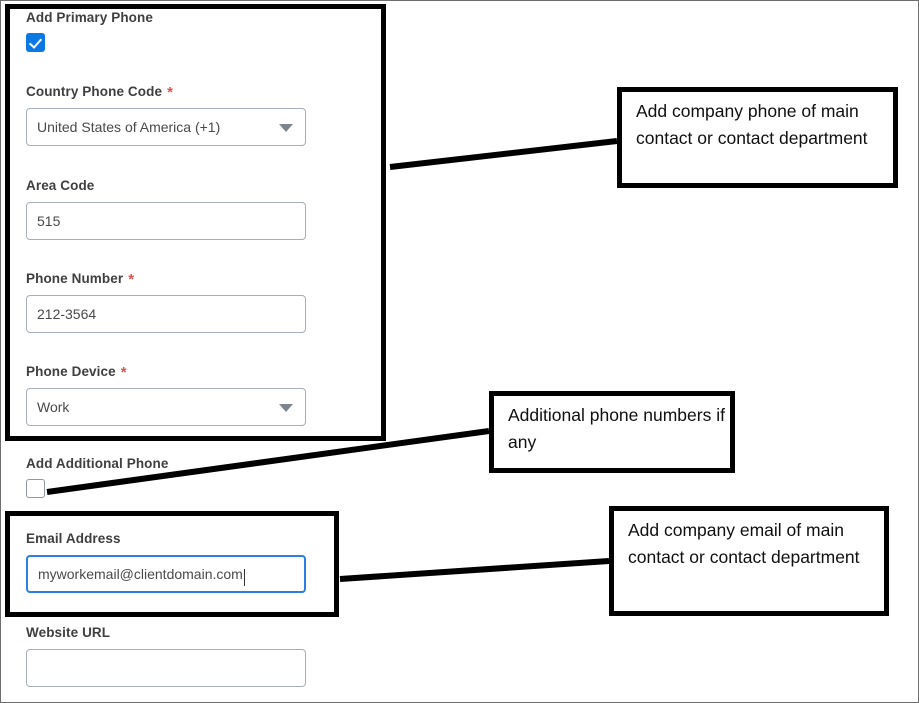 The image size is (919, 703). I want to click on add-additional-phone-checkbox, so click(35, 488).